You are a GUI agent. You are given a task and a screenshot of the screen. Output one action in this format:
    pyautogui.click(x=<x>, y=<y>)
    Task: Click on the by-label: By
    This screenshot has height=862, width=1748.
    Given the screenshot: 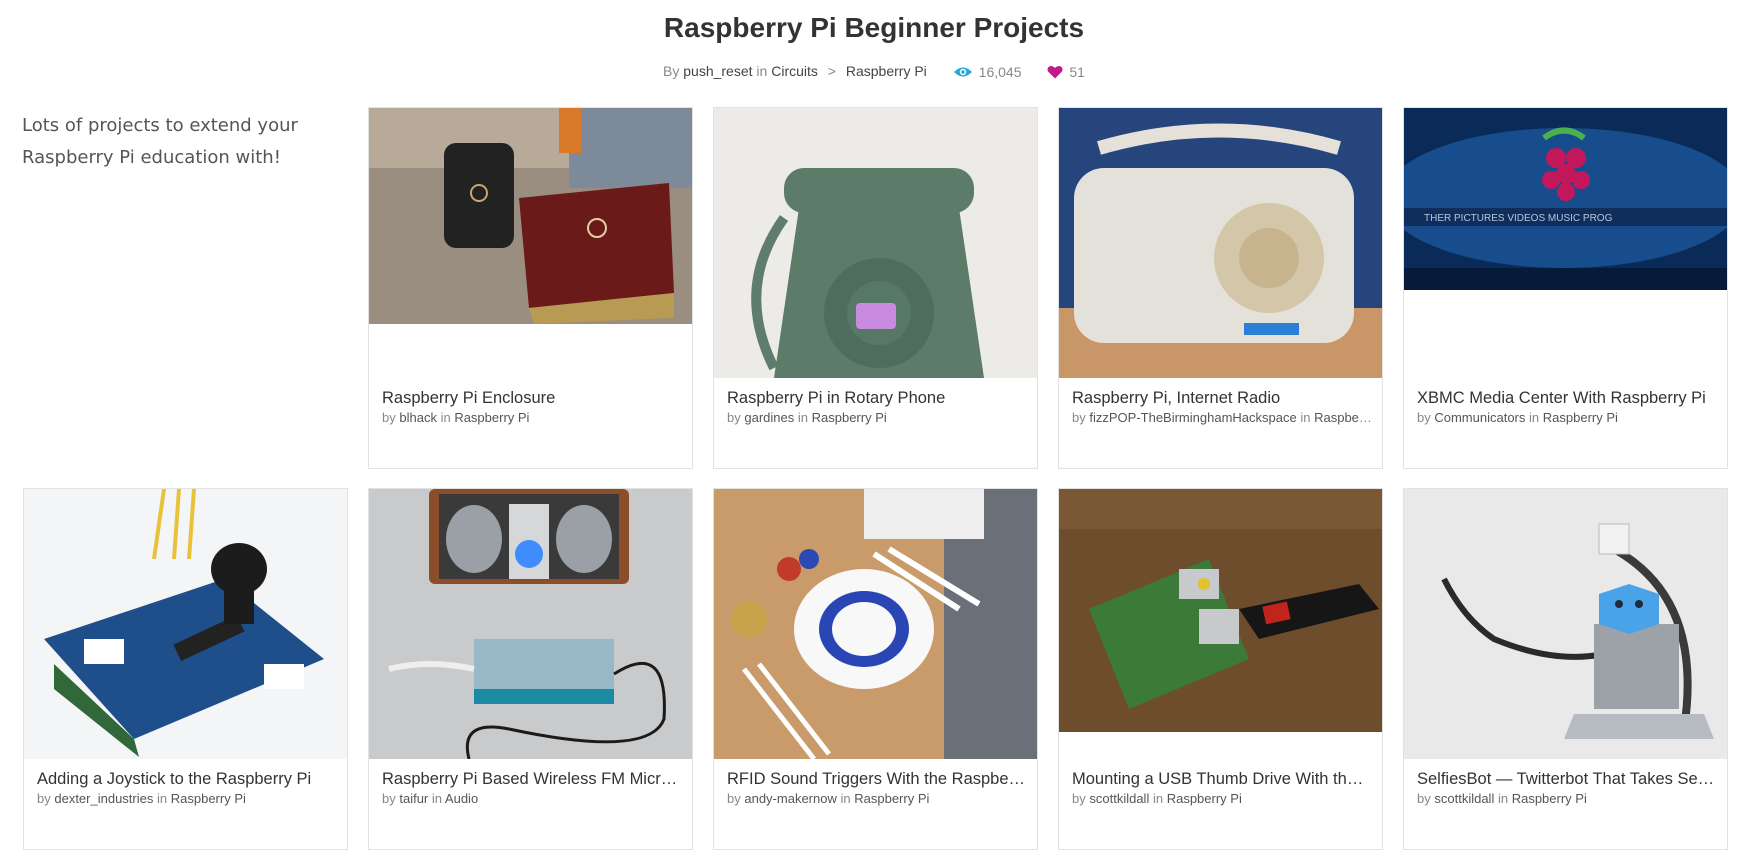 What is the action you would take?
    pyautogui.click(x=671, y=71)
    